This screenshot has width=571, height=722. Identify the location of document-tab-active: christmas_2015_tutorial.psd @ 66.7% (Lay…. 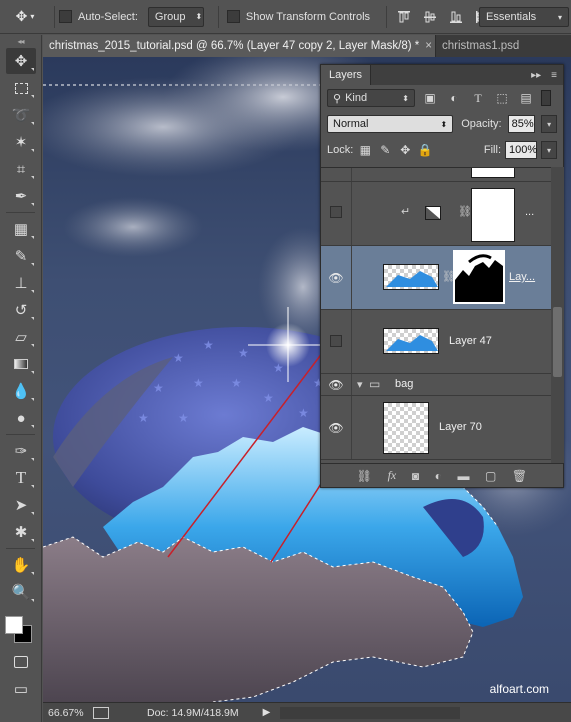
(239, 46).